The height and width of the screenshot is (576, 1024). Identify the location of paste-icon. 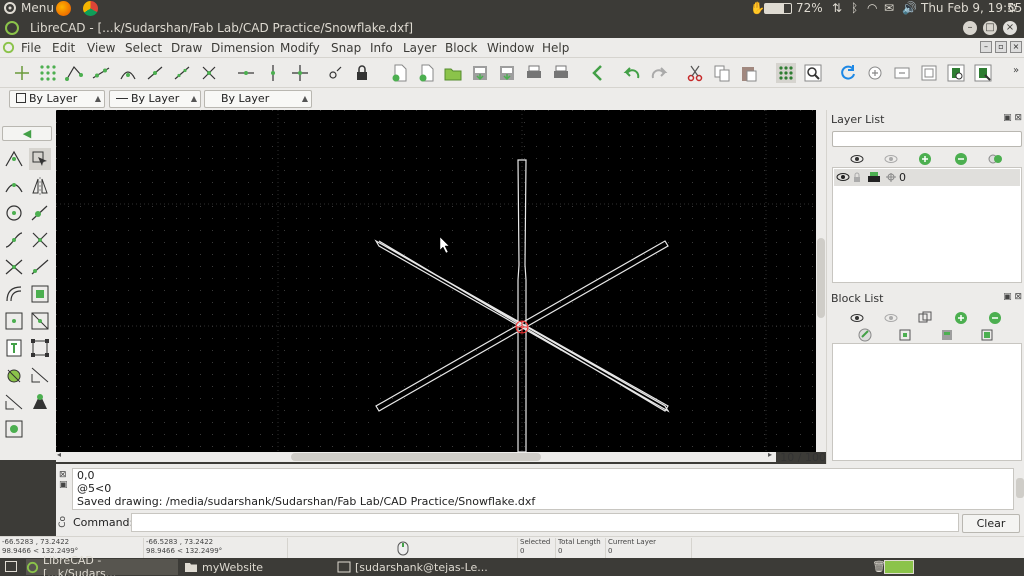
(749, 73).